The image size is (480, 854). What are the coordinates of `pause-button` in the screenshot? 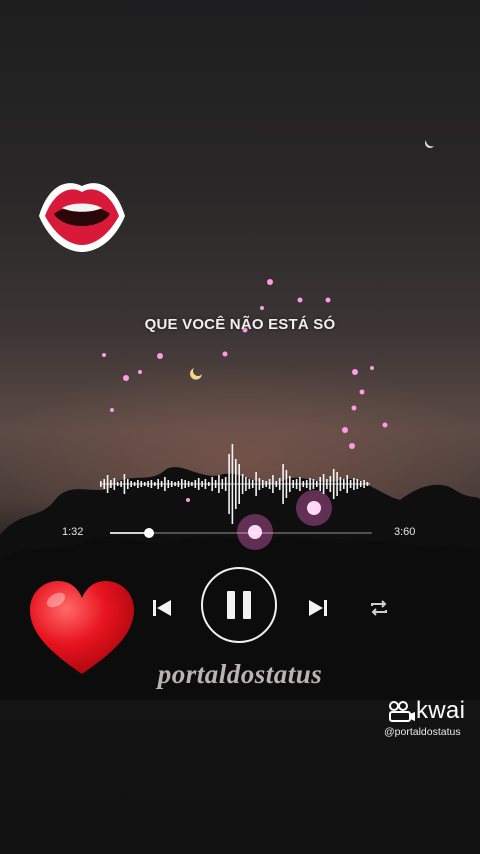 It's located at (239, 605).